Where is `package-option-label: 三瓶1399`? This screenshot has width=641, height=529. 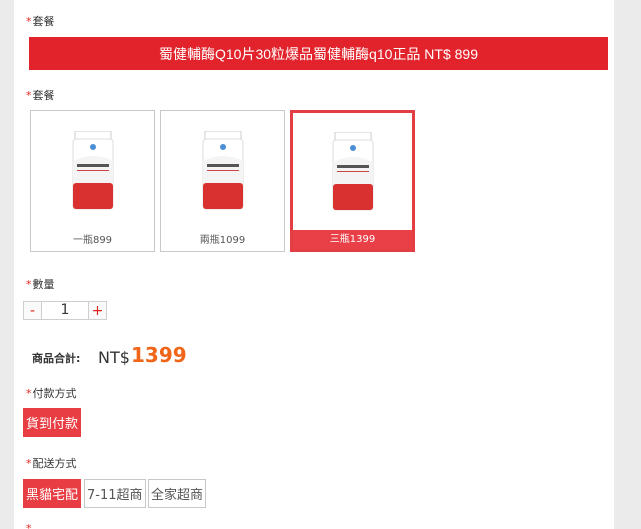
package-option-label: 三瓶1399 is located at coordinates (352, 239).